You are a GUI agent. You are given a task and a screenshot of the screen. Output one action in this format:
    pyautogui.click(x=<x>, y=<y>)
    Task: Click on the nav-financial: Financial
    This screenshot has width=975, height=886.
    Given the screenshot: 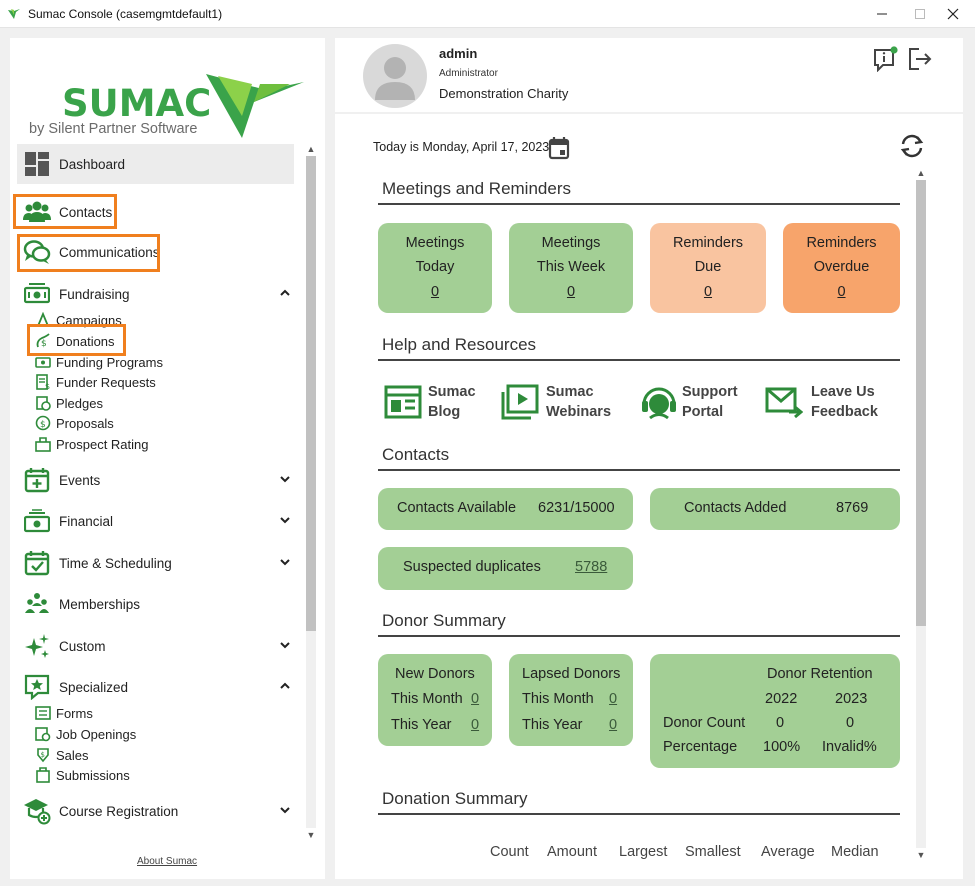 What is the action you would take?
    pyautogui.click(x=155, y=521)
    